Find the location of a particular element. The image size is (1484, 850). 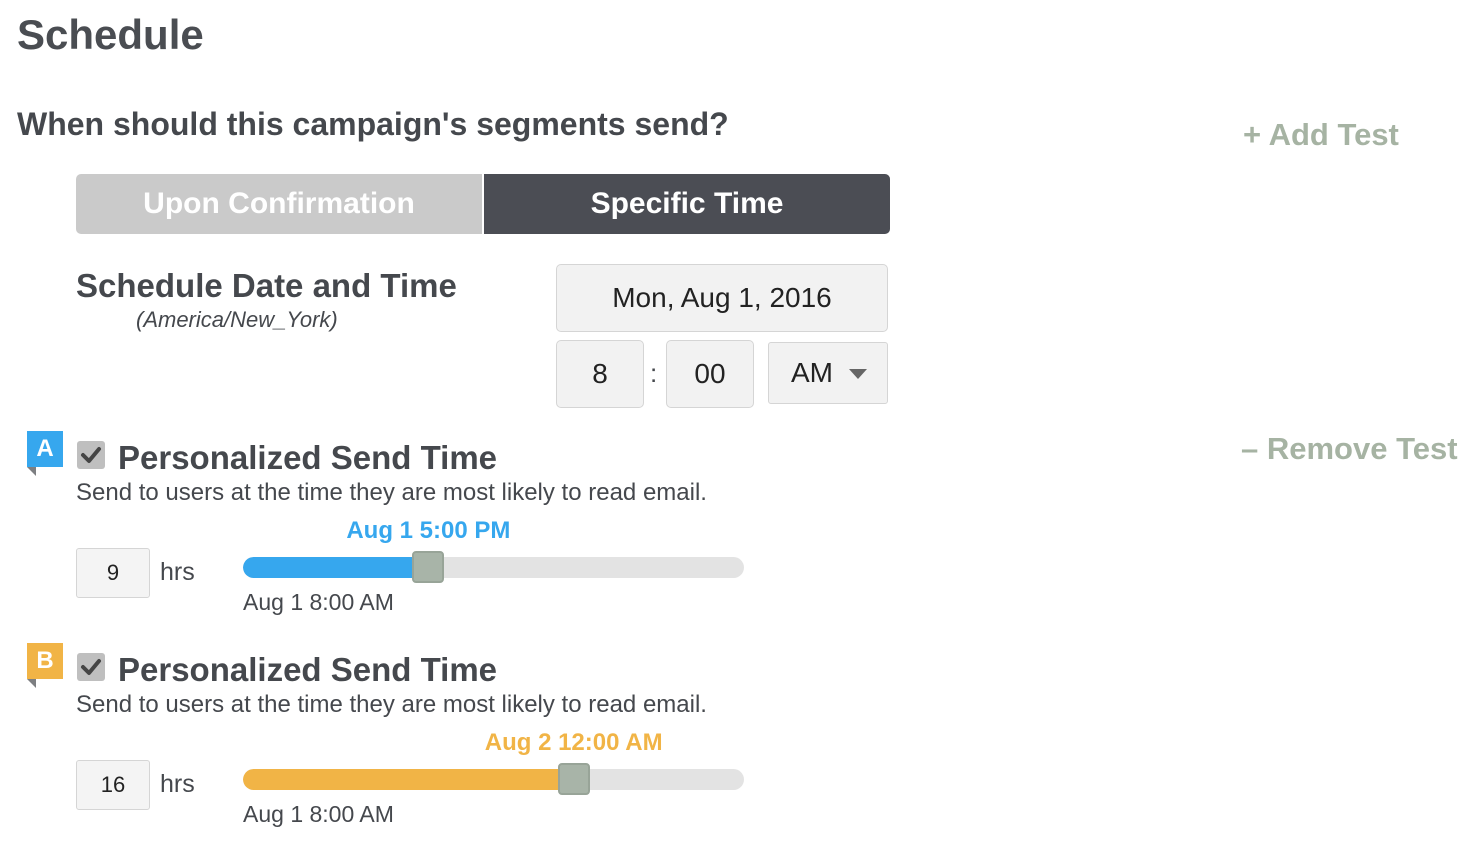

send-mode-toggle: Upon Confirmation Specific Time is located at coordinates (483, 204).